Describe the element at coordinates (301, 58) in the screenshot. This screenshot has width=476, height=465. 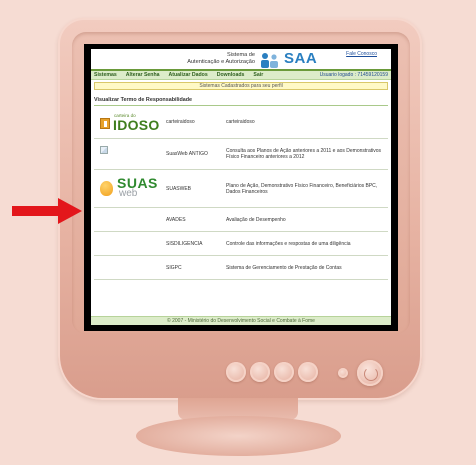
I see `app-logo-text: SAA` at that location.